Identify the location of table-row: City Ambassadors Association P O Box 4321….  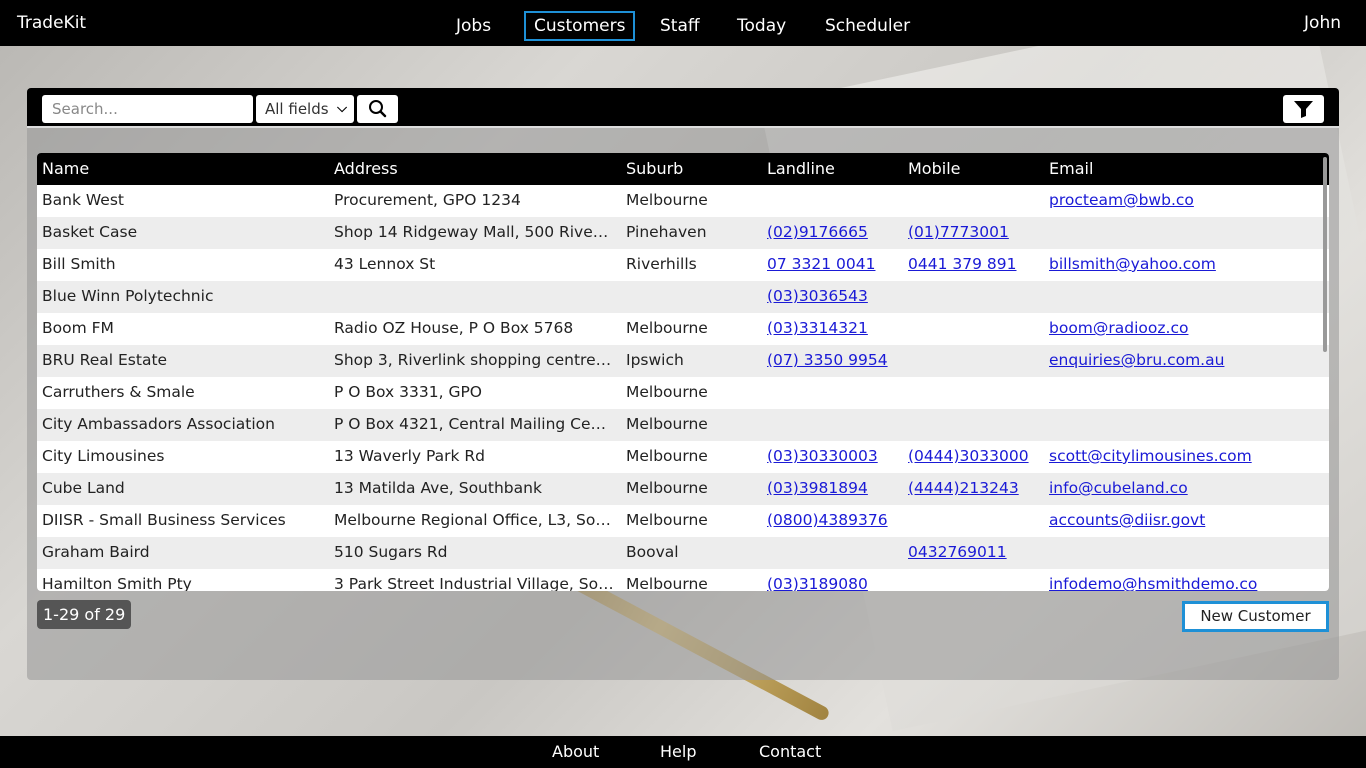
(683, 425).